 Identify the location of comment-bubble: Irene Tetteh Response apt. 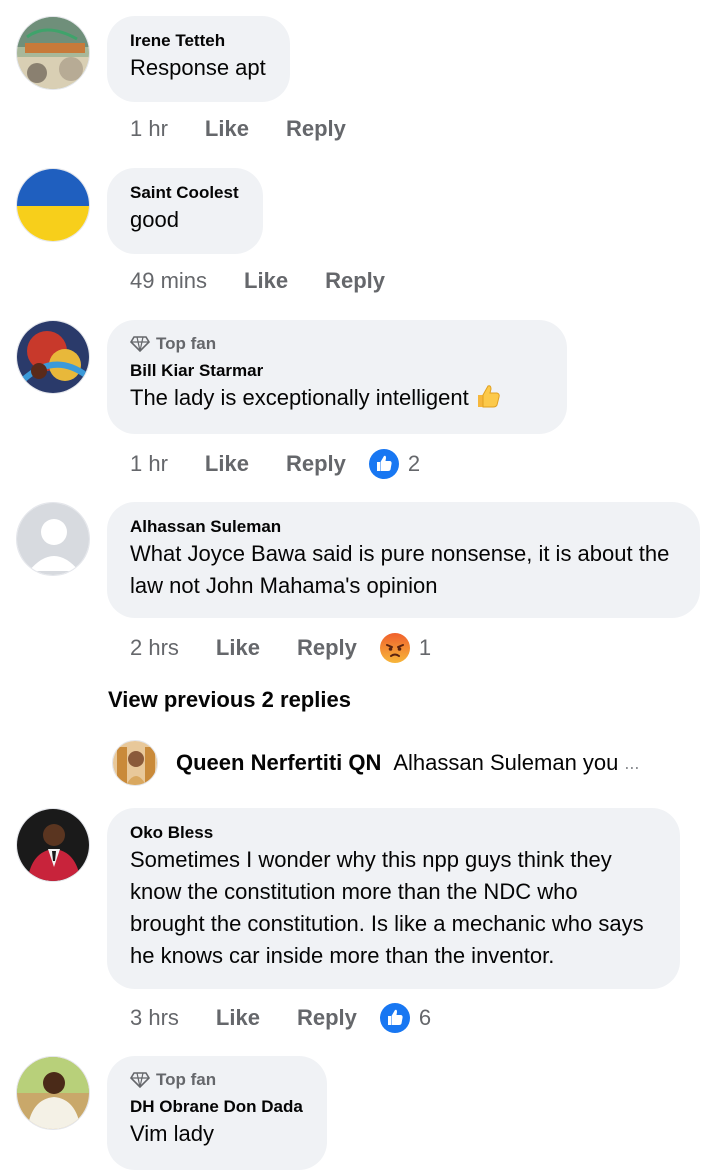
(198, 59).